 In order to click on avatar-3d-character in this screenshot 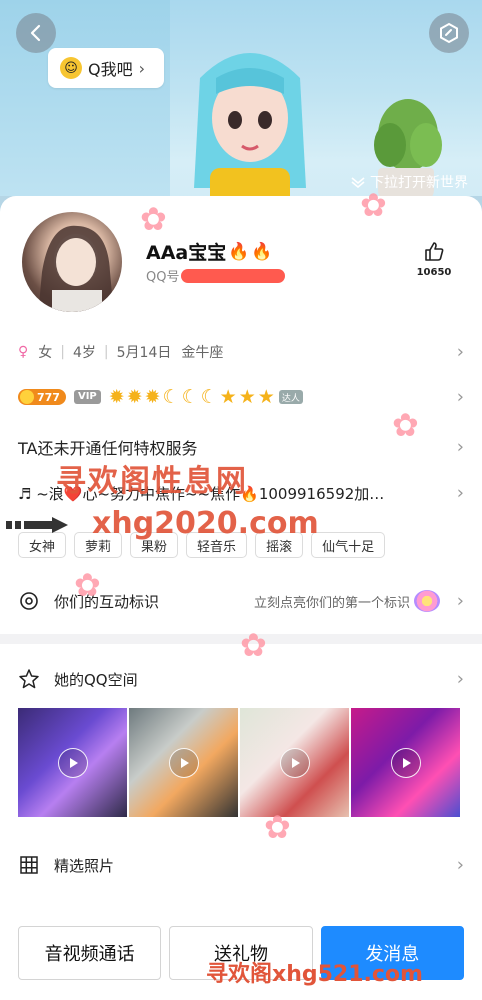, I will do `click(250, 130)`.